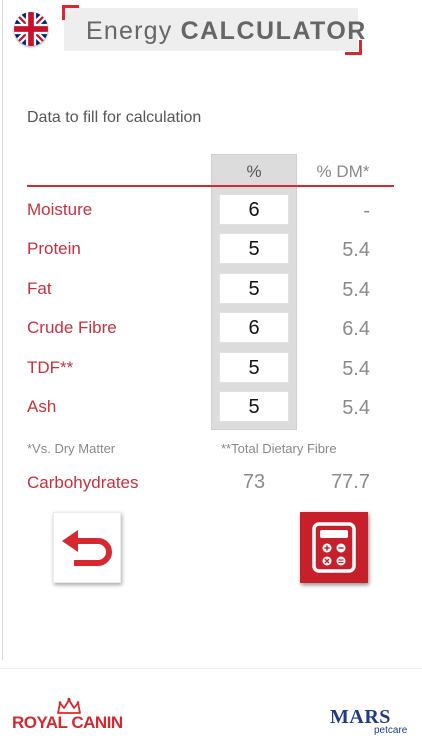 Image resolution: width=422 pixels, height=750 pixels. What do you see at coordinates (54, 248) in the screenshot?
I see `nutrient-label: Protein` at bounding box center [54, 248].